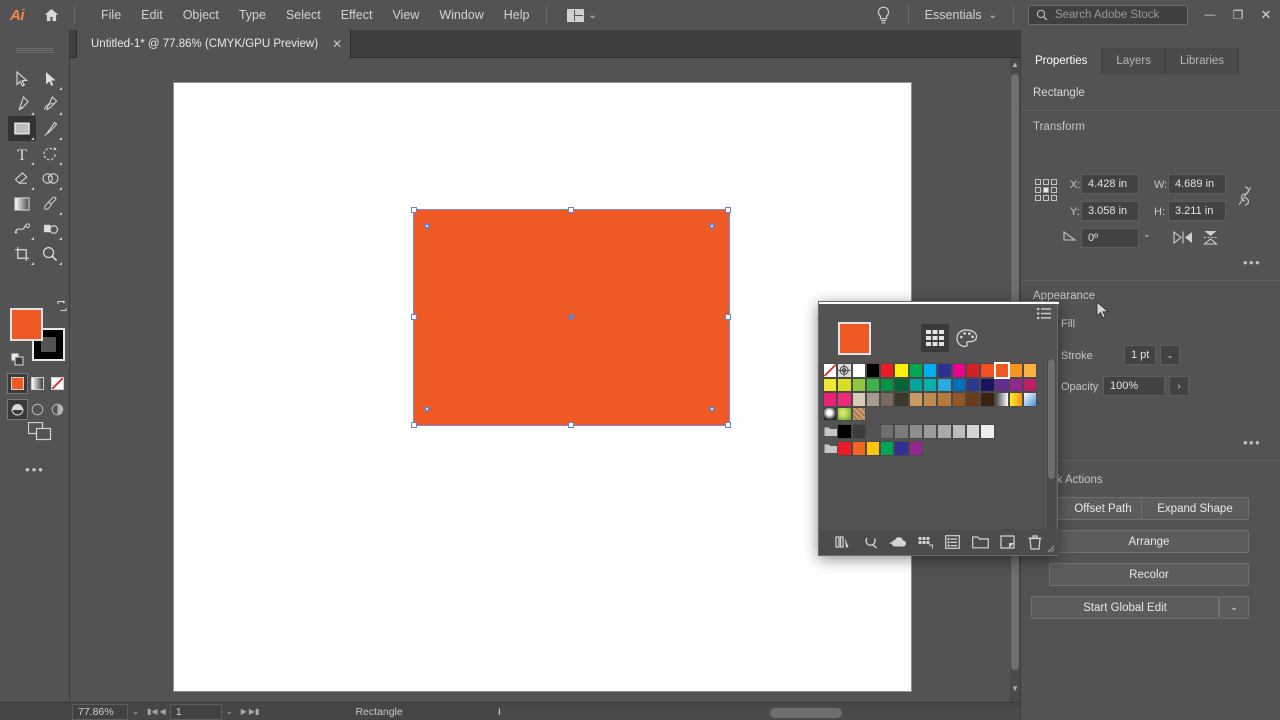  I want to click on swatch-amber, so click(1030, 370).